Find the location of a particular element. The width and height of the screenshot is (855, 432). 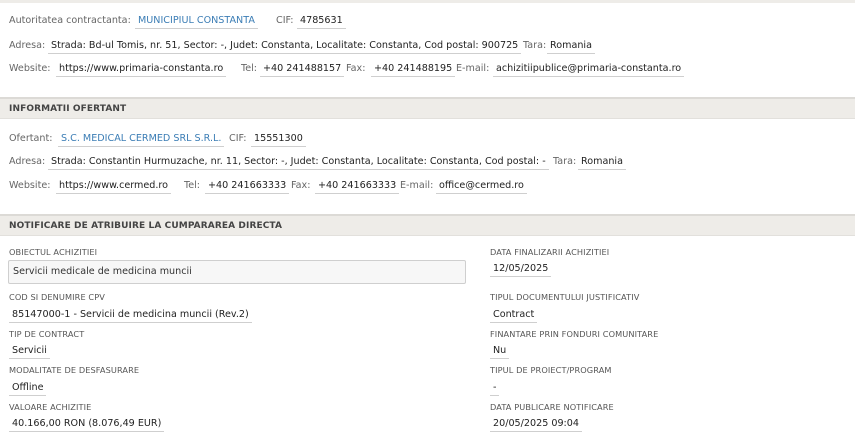

bidder-cif-label: CIF: is located at coordinates (238, 138).